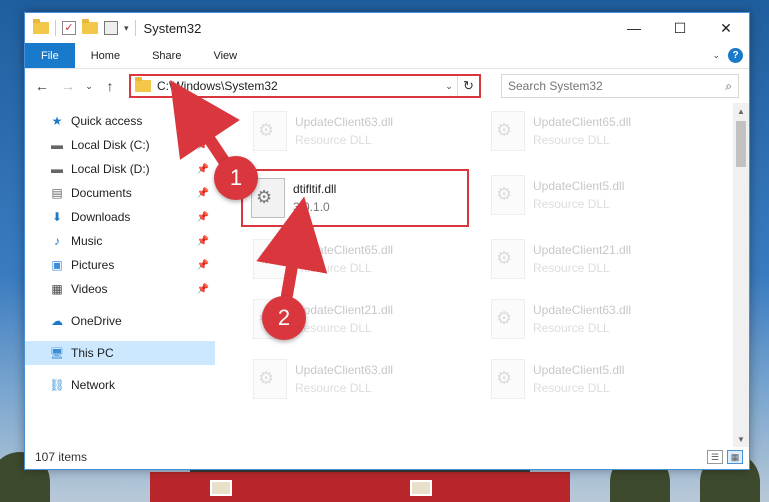 The image size is (769, 502). Describe the element at coordinates (120, 121) in the screenshot. I see `sidebar-item-quick-access: ★ Quick access` at that location.